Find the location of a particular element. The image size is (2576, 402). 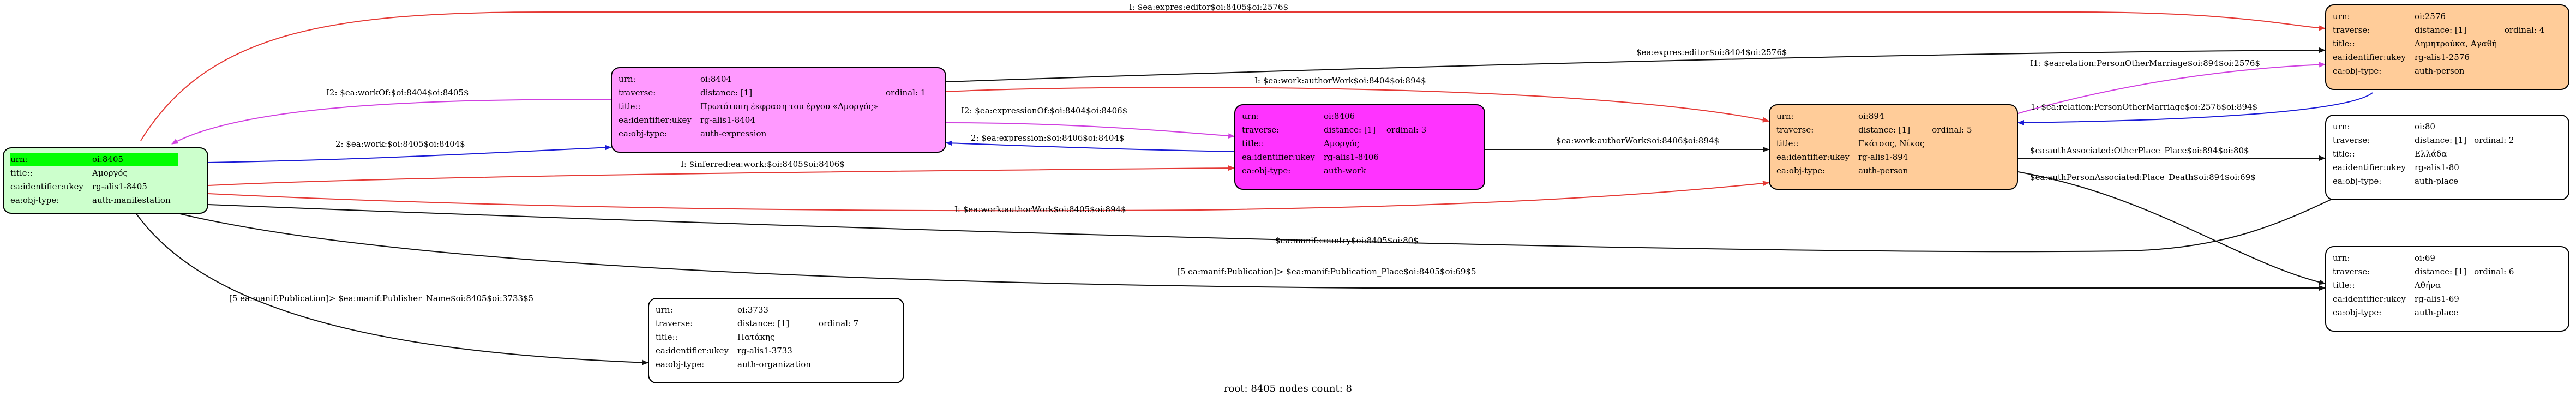

node-field-row: ea:identifier:ukey rg-alis1-2576 is located at coordinates (2443, 57).